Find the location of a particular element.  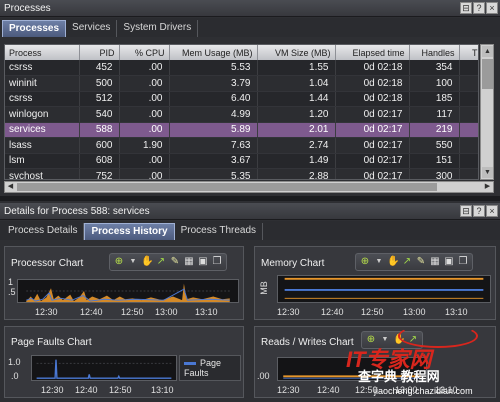

table-row: services 588.00 5.89 2.01 0d 02:17 219 is located at coordinates (241, 130).